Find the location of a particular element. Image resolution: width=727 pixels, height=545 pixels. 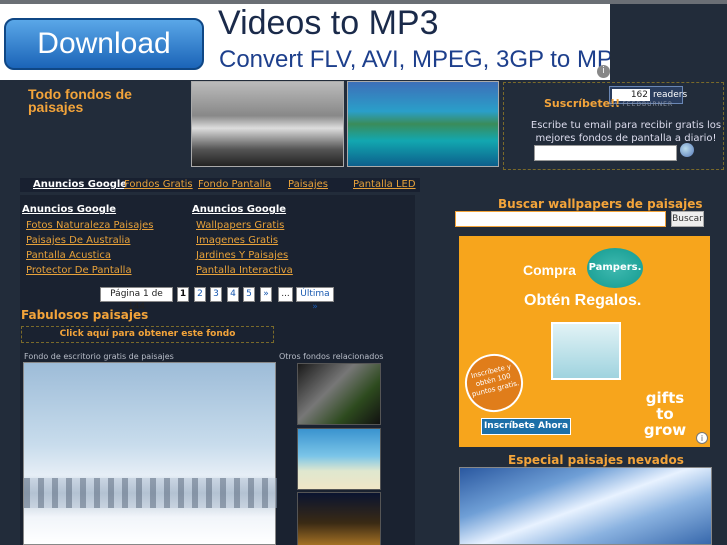

pager-page: 4 is located at coordinates (233, 294).